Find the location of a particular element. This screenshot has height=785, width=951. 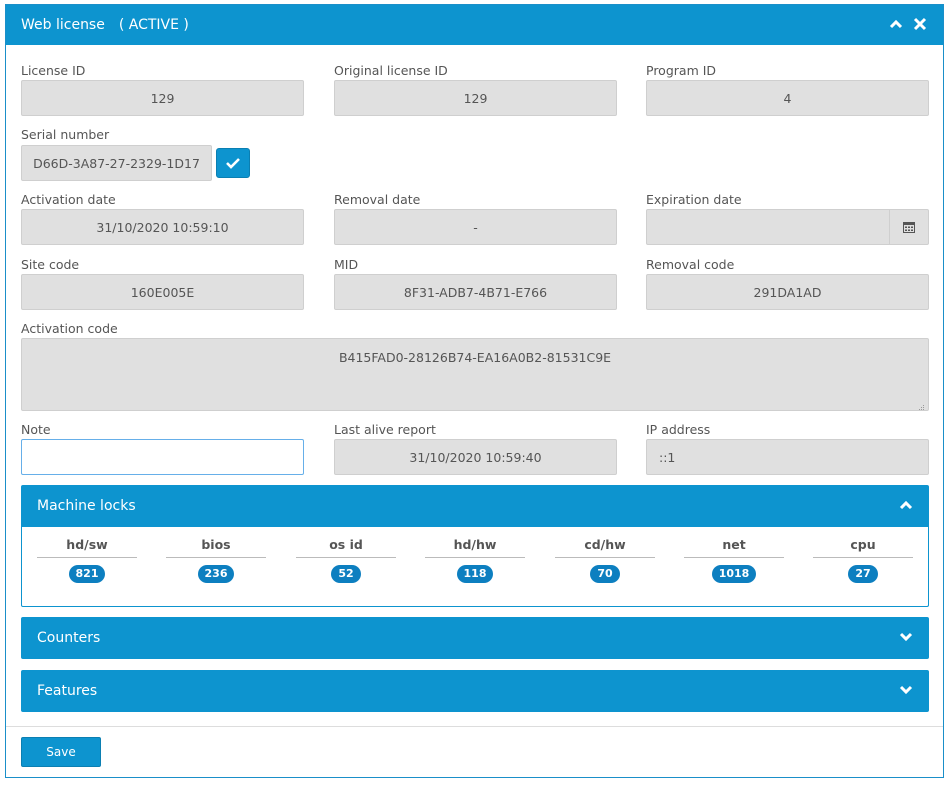

lock-count-badge: 118 is located at coordinates (475, 574).